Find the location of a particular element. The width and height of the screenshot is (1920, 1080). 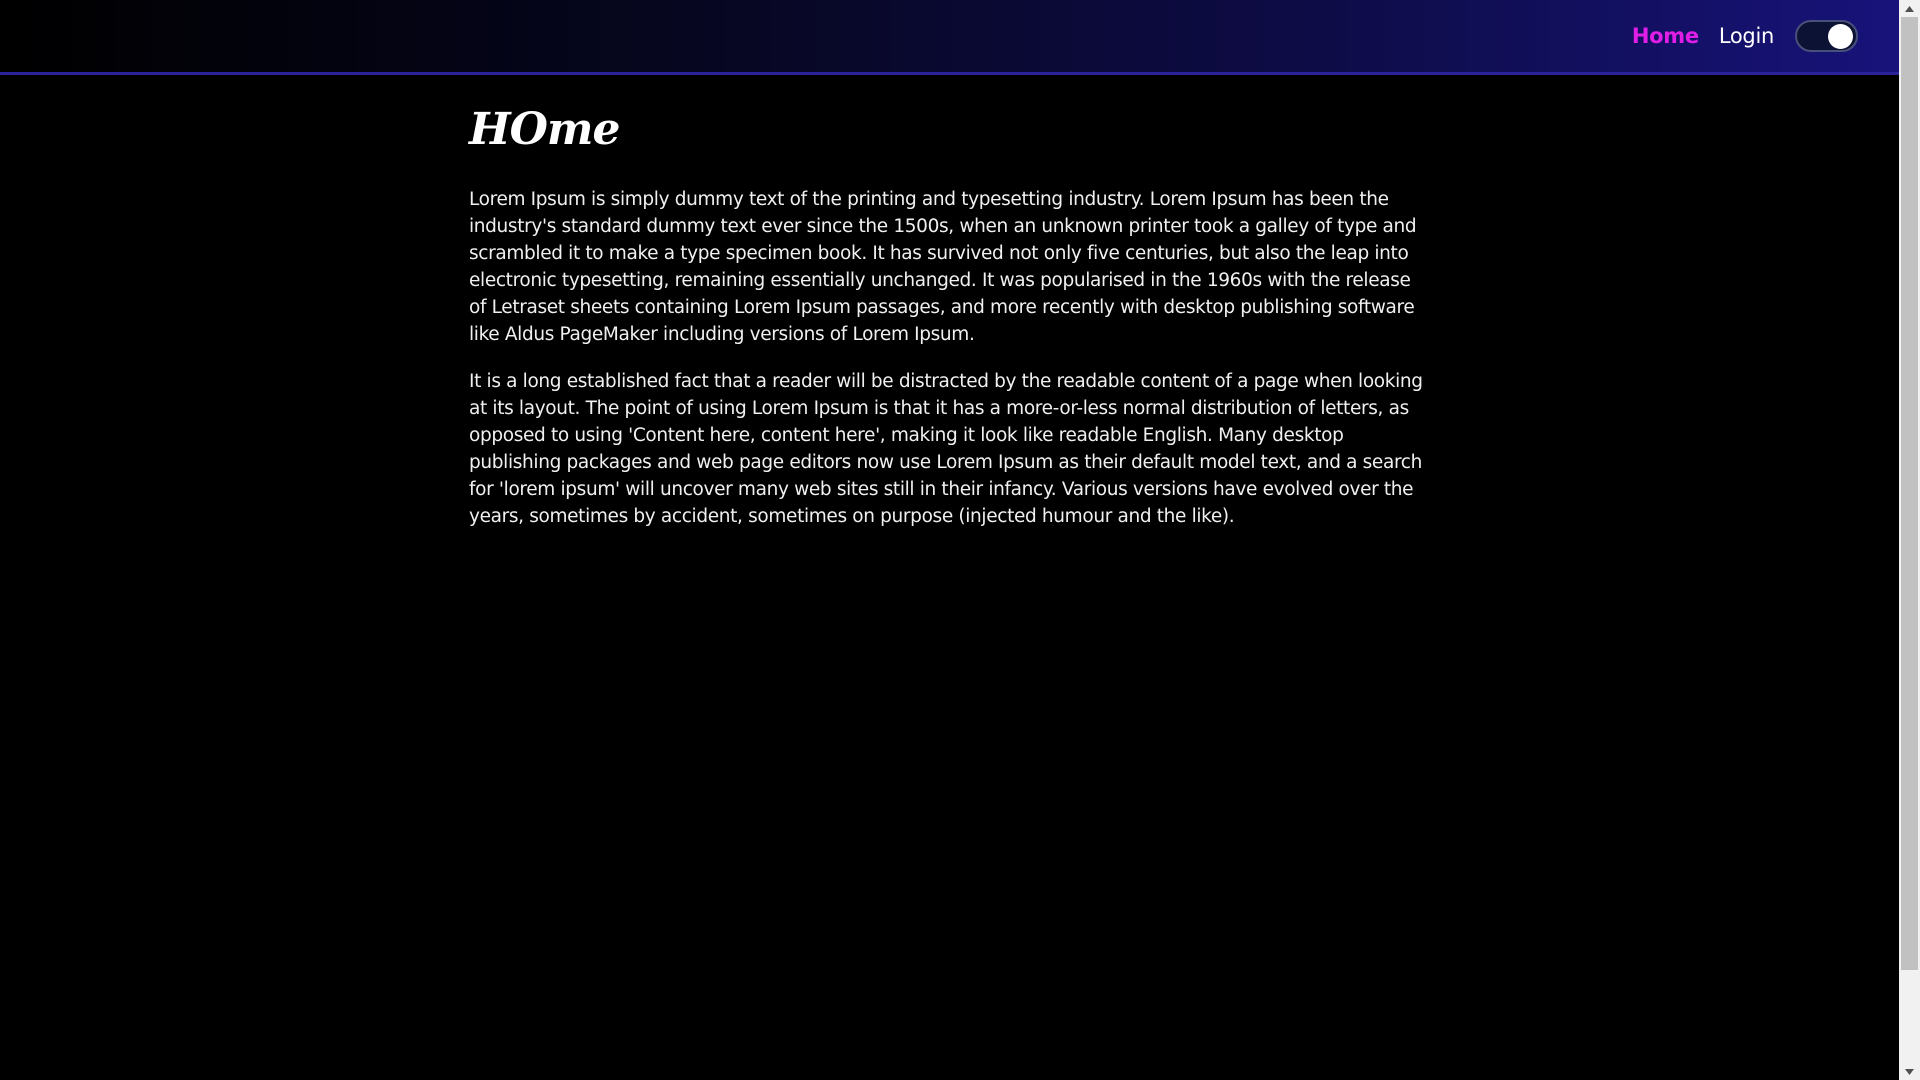

scroll-up-button is located at coordinates (1909, 8).